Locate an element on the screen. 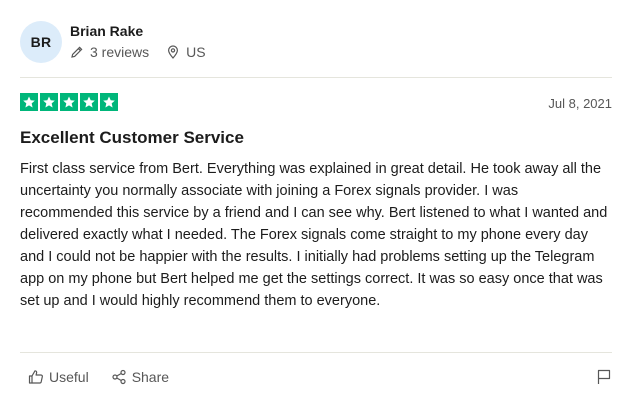  review-actions: Useful Share is located at coordinates (98, 377).